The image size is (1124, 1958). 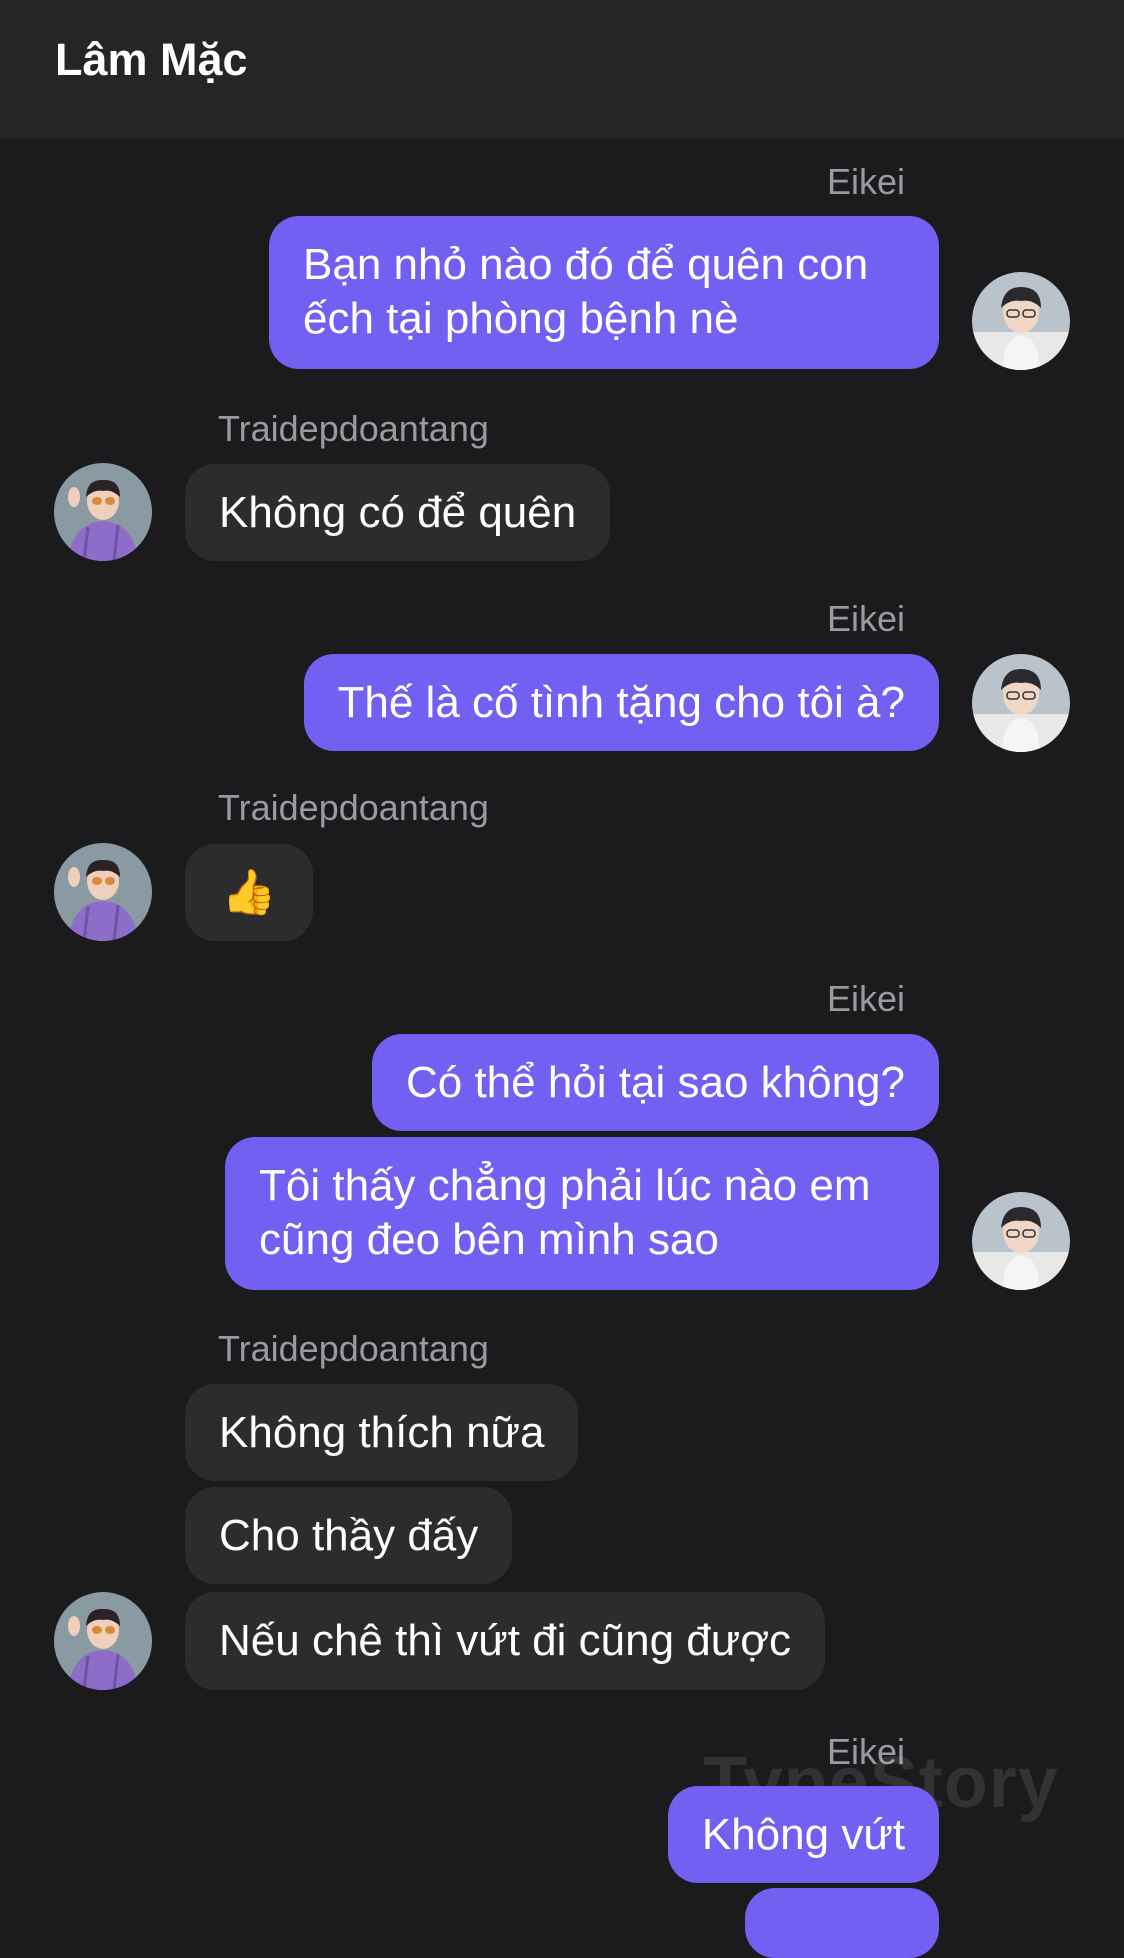 I want to click on thumbs-up-emoji: 👍, so click(x=249, y=892).